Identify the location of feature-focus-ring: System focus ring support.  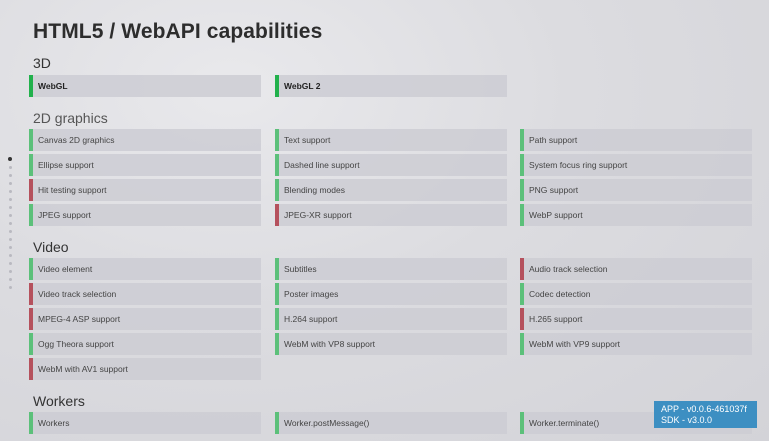
(636, 165).